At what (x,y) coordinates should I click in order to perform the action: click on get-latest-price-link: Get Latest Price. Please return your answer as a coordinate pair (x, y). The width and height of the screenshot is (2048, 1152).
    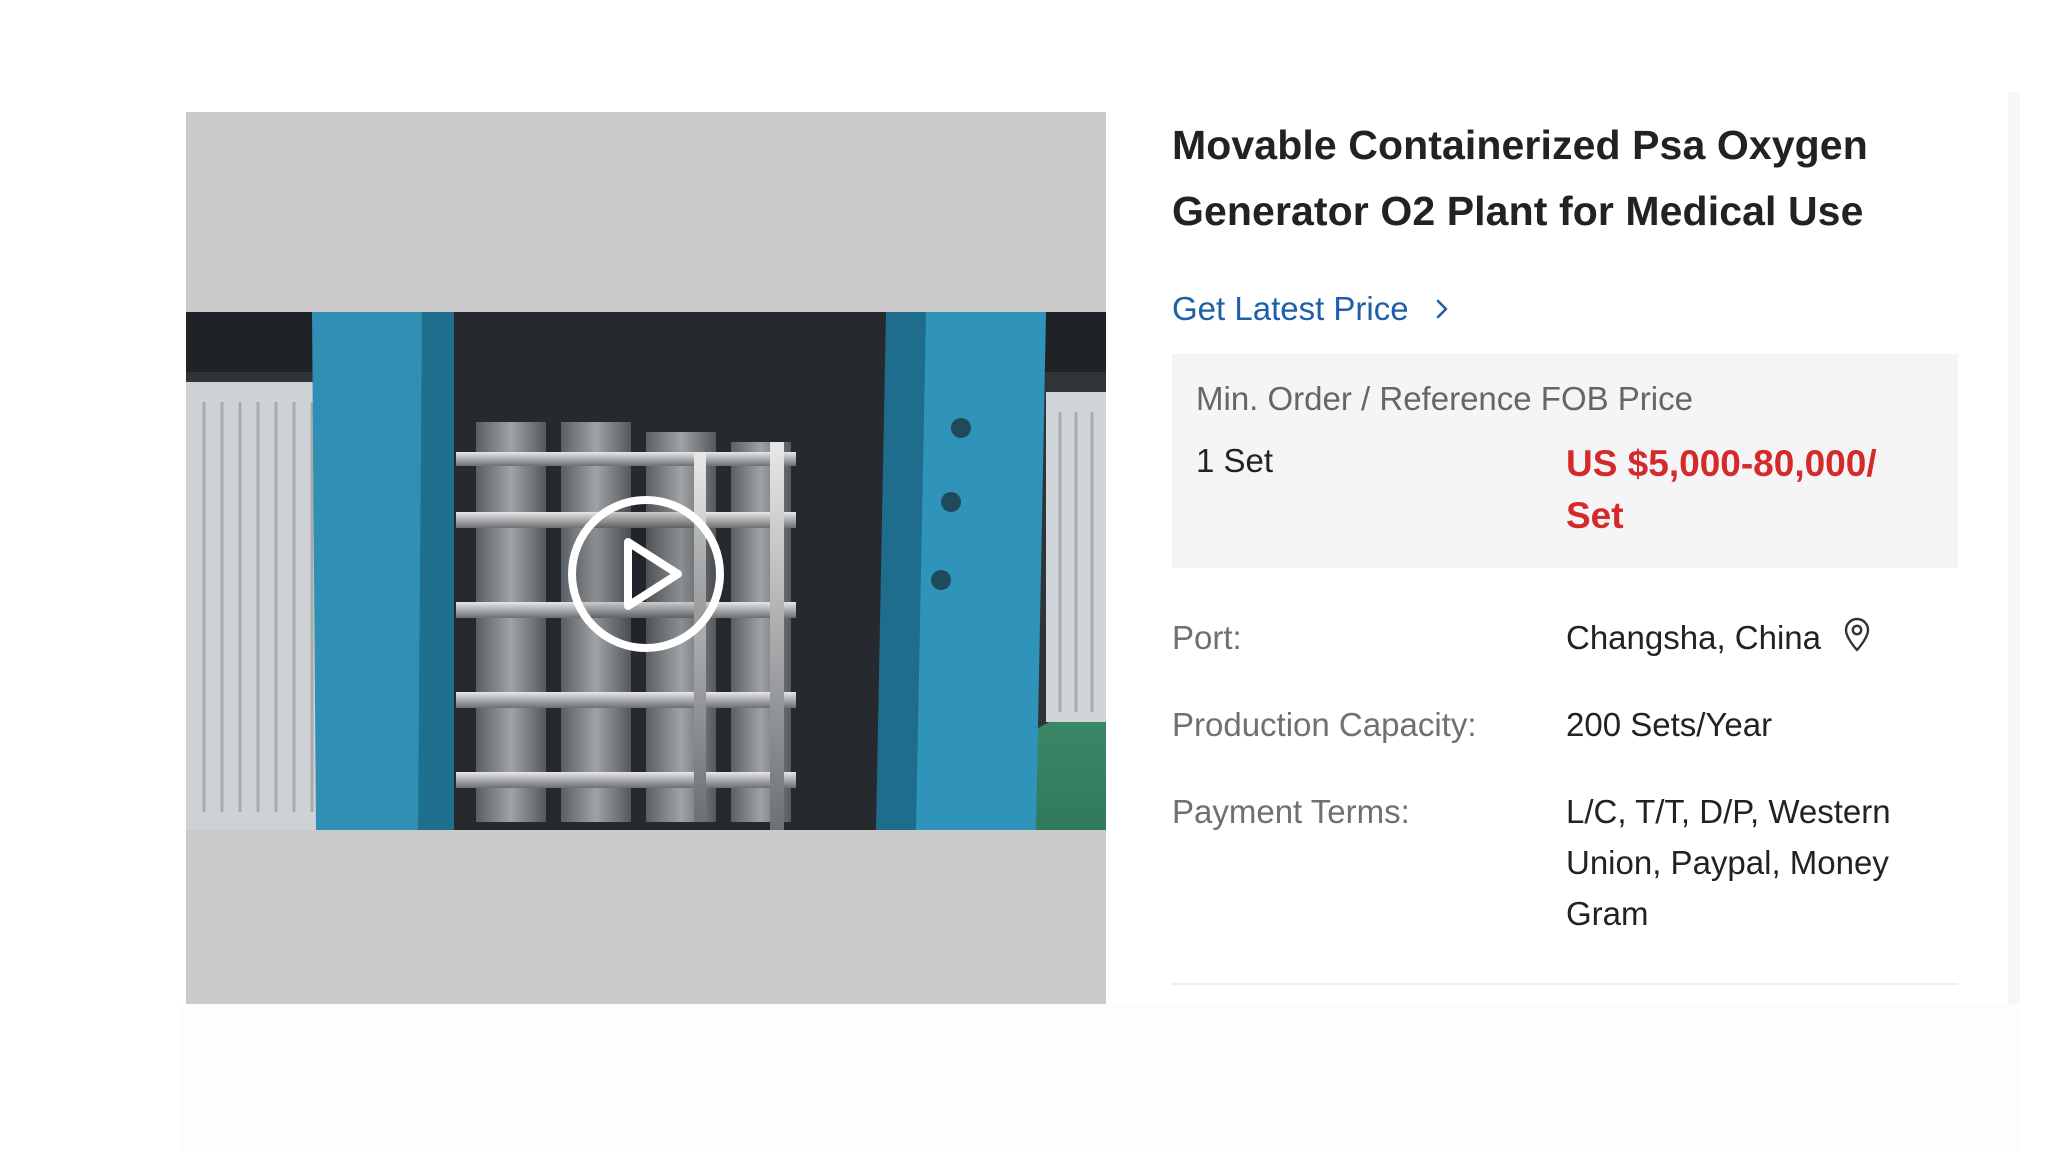
    Looking at the image, I should click on (1312, 309).